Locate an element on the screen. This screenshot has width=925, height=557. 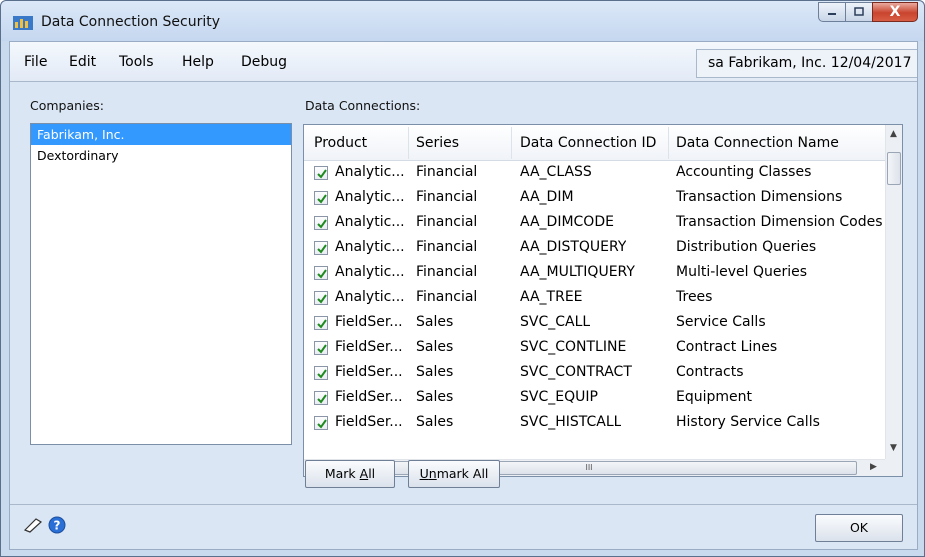
window-controls: X is located at coordinates (868, 12).